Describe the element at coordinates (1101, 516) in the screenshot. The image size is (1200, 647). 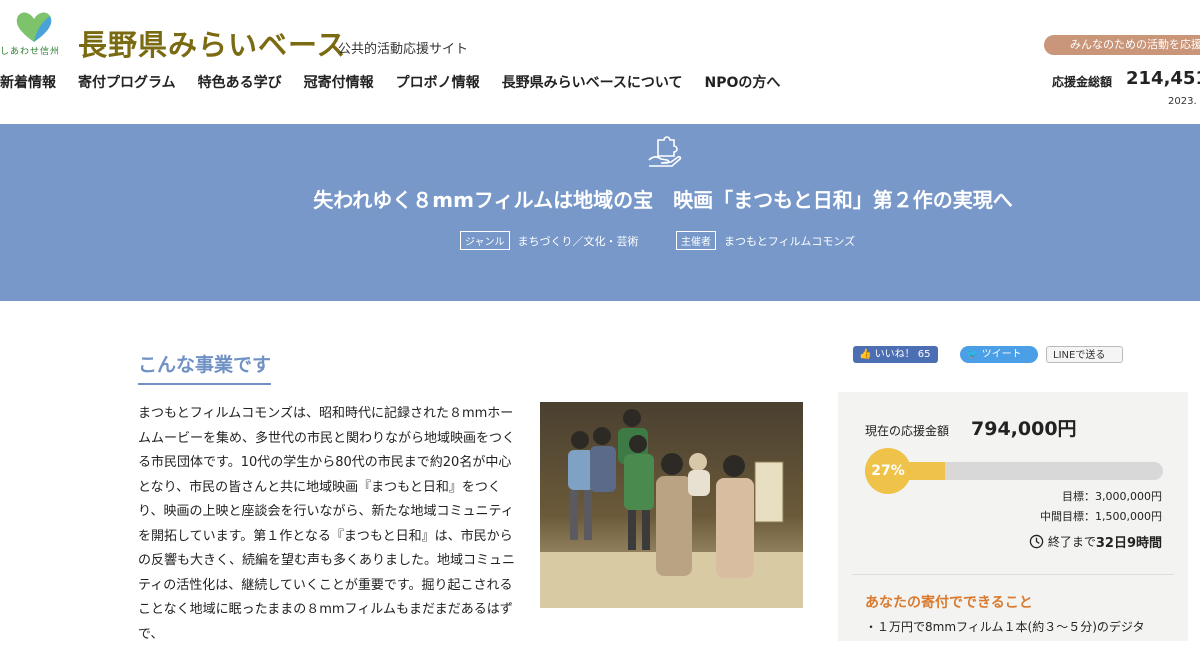
I see `mid-goal-amount: 中間目標：1,500,000円` at that location.